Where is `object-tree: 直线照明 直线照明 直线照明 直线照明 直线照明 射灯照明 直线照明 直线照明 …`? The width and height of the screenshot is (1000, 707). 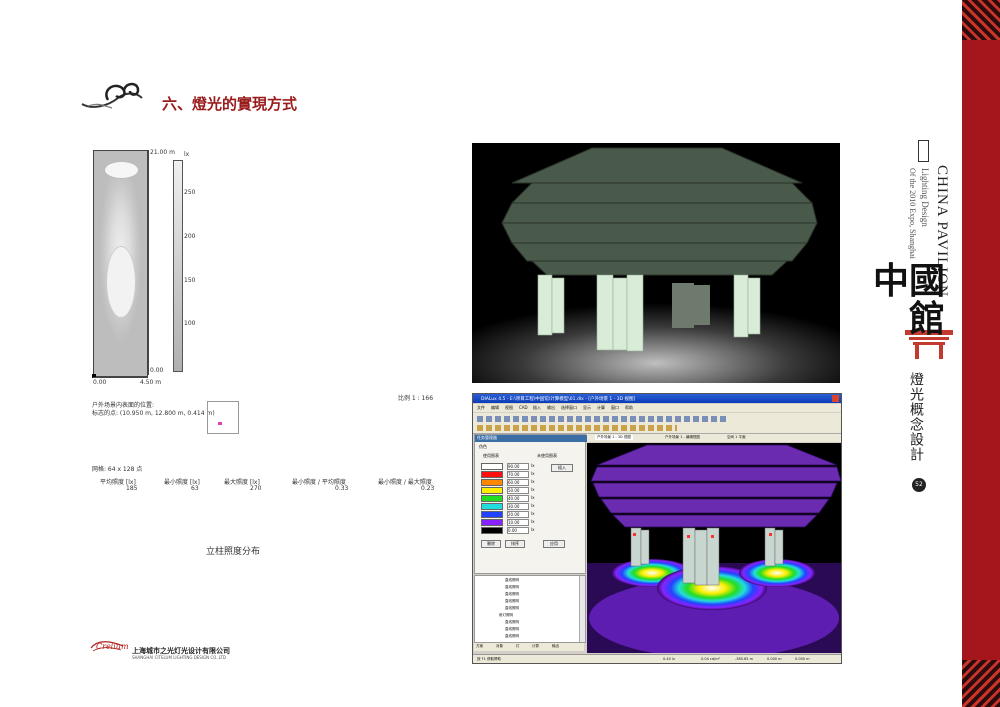 object-tree: 直线照明 直线照明 直线照明 直线照明 直线照明 射灯照明 直线照明 直线照明 … is located at coordinates (530, 609).